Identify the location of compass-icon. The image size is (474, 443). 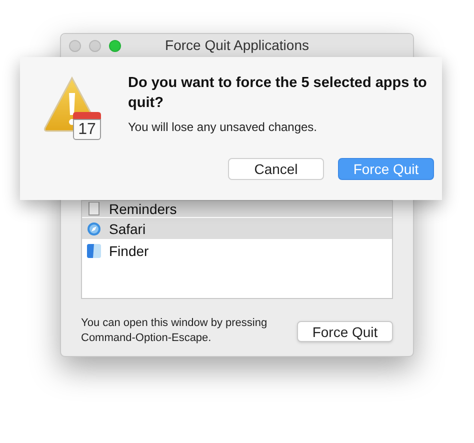
(94, 229).